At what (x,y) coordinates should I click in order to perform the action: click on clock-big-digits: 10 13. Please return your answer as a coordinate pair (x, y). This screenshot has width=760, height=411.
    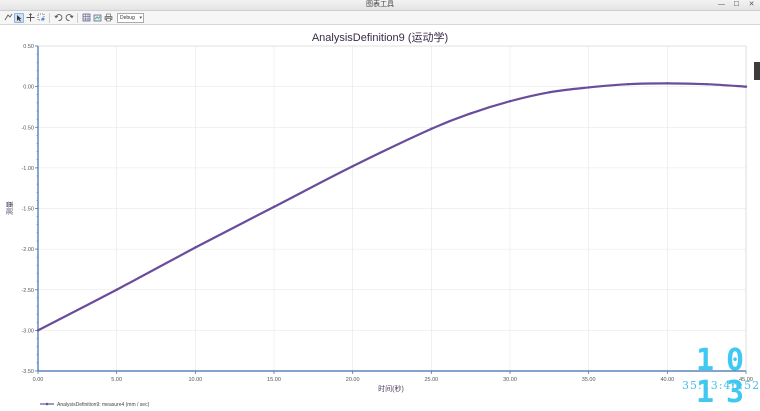
    Looking at the image, I should click on (726, 376).